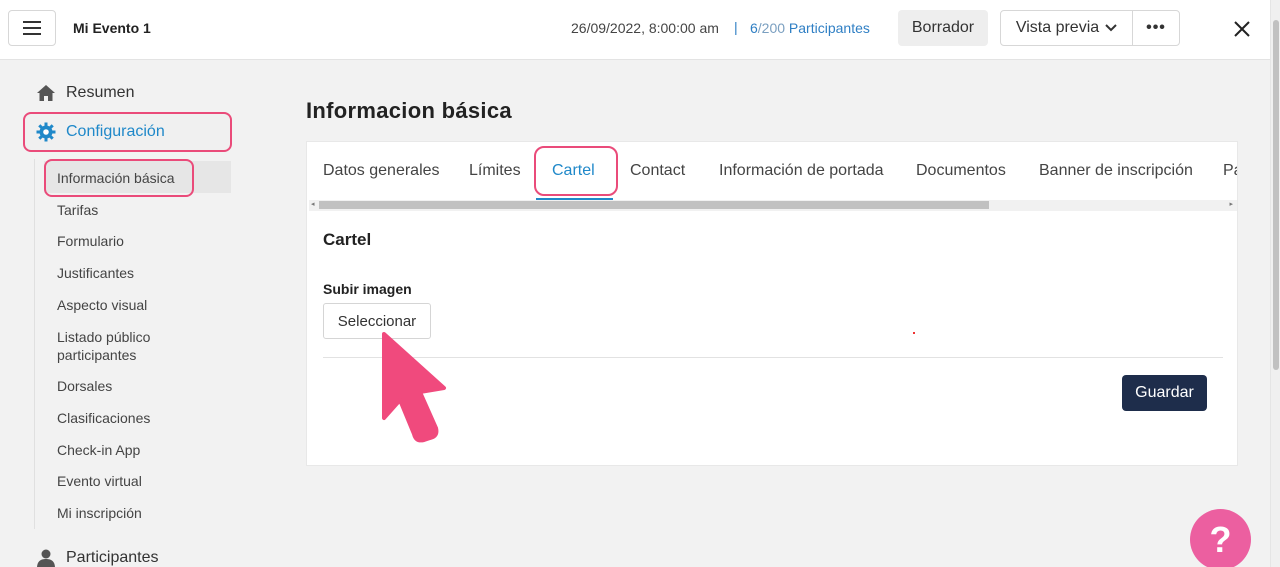 The image size is (1280, 567). Describe the element at coordinates (754, 28) in the screenshot. I see `participants-count: 6` at that location.